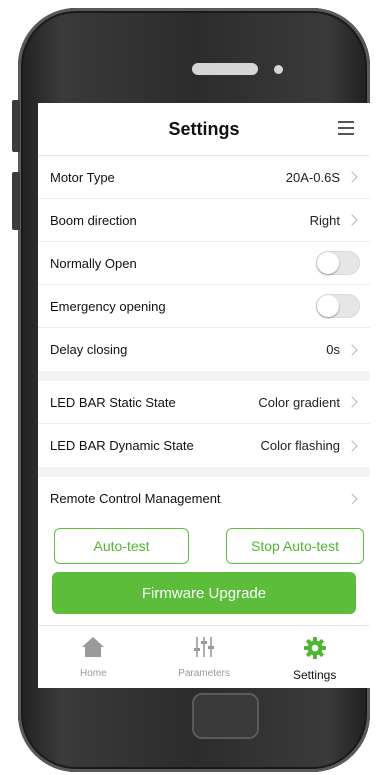 Image resolution: width=385 pixels, height=775 pixels. Describe the element at coordinates (204, 542) in the screenshot. I see `test-buttons-row: Auto-test Stop Auto-test` at that location.